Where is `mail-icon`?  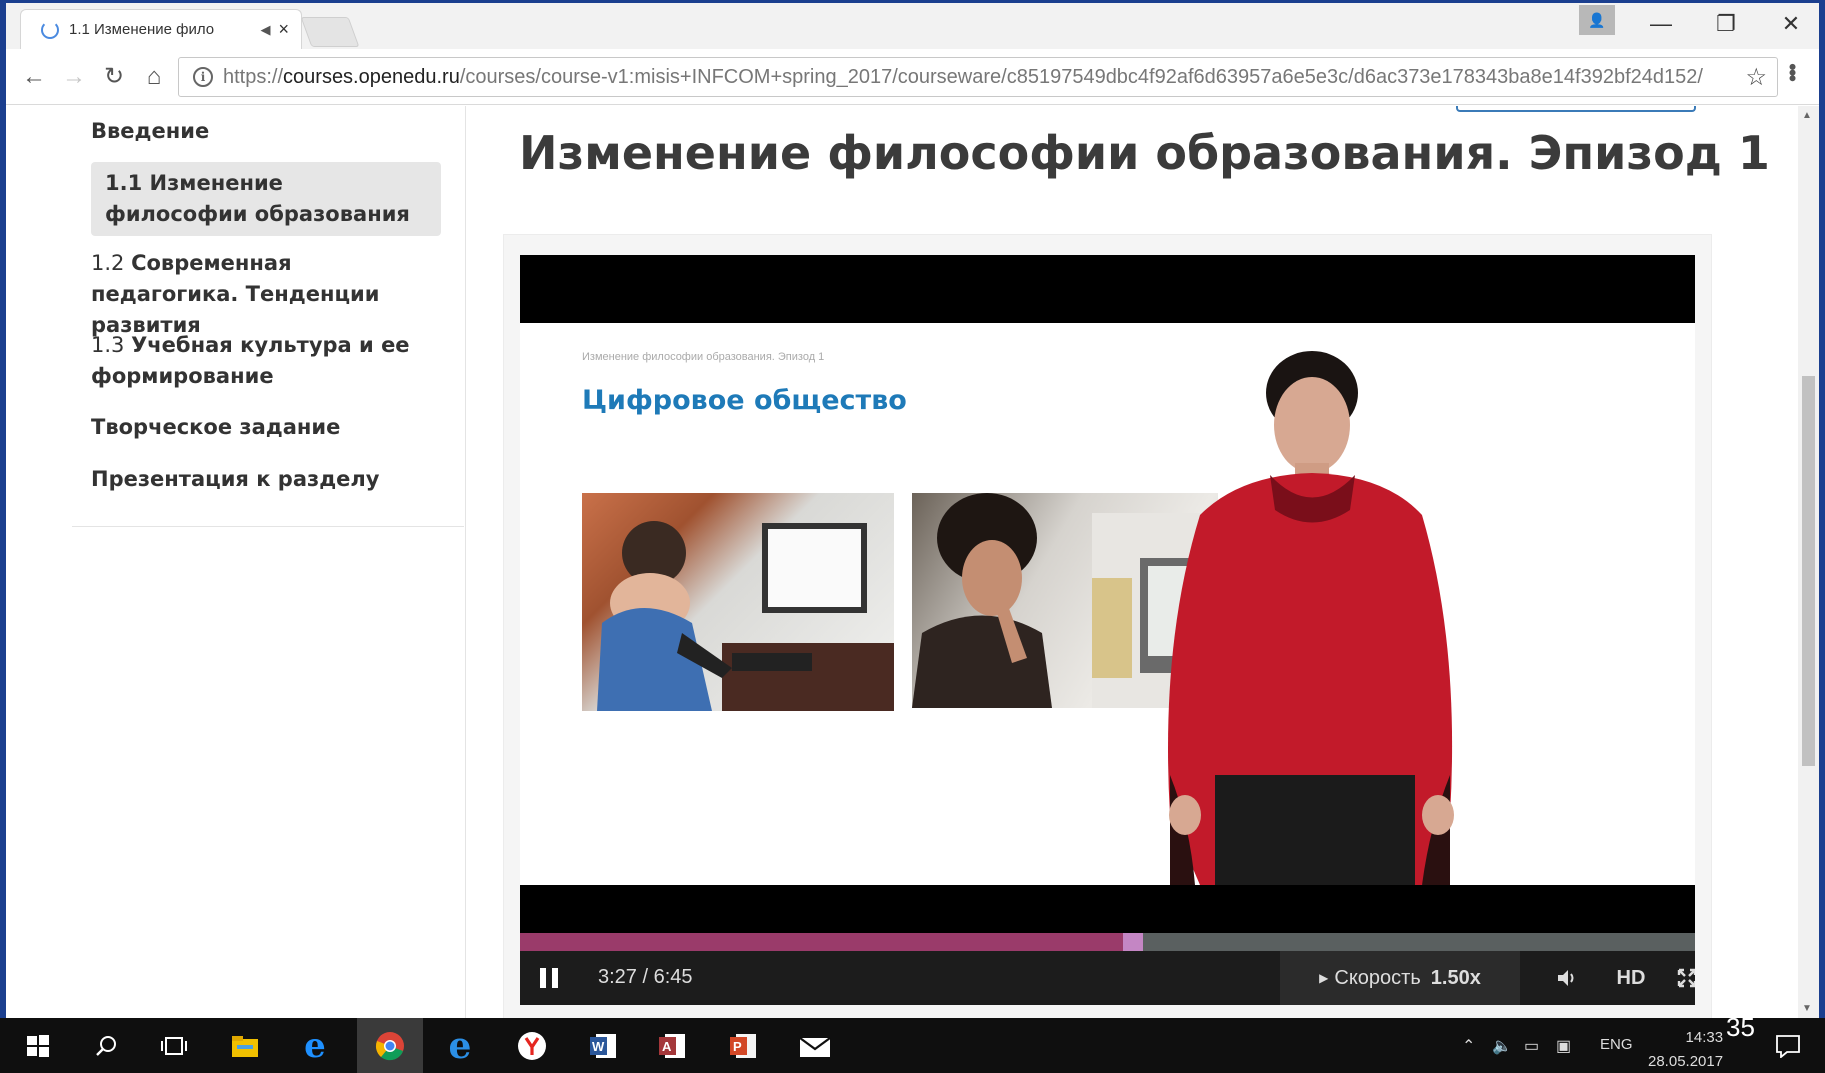
mail-icon is located at coordinates (815, 1046).